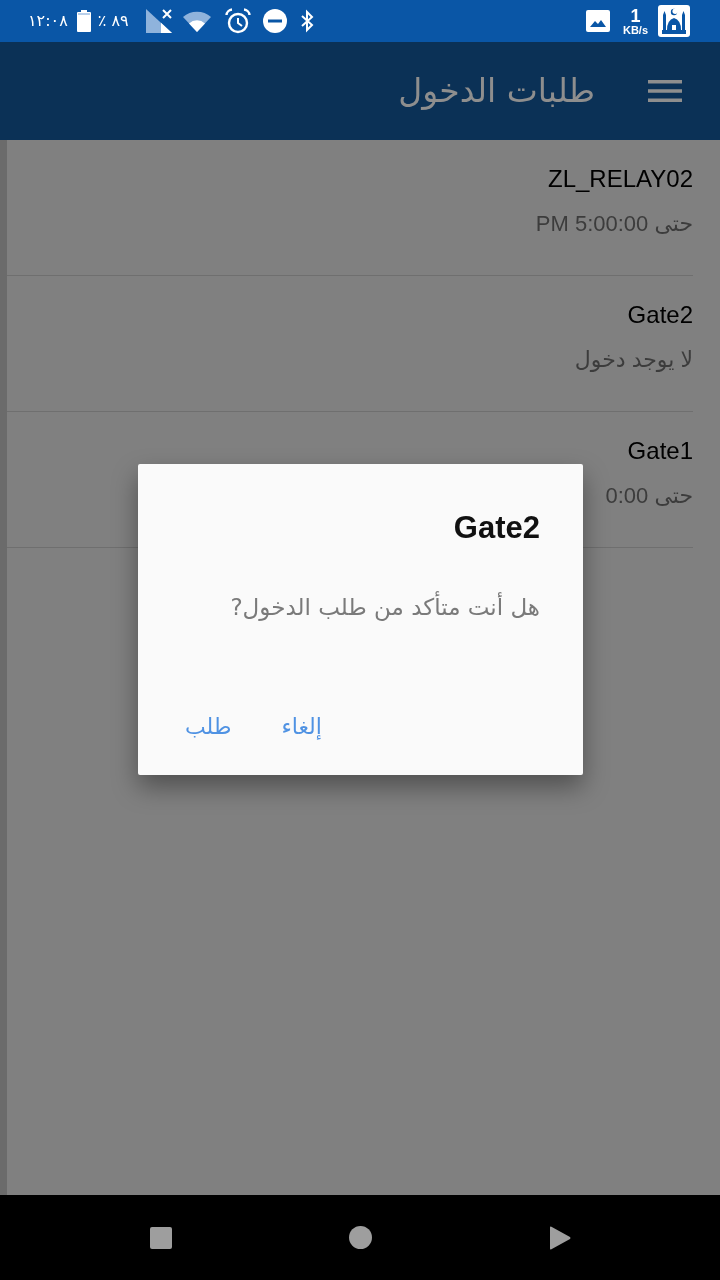 The image size is (720, 1280). What do you see at coordinates (301, 726) in the screenshot?
I see `cancel-button: إلغاء` at bounding box center [301, 726].